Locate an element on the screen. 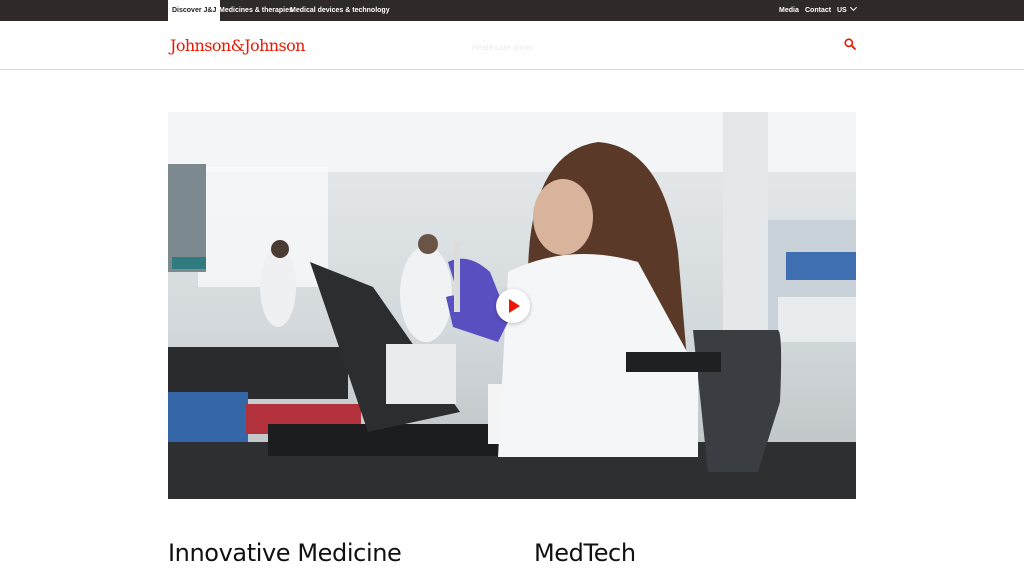  search-icon is located at coordinates (850, 44).